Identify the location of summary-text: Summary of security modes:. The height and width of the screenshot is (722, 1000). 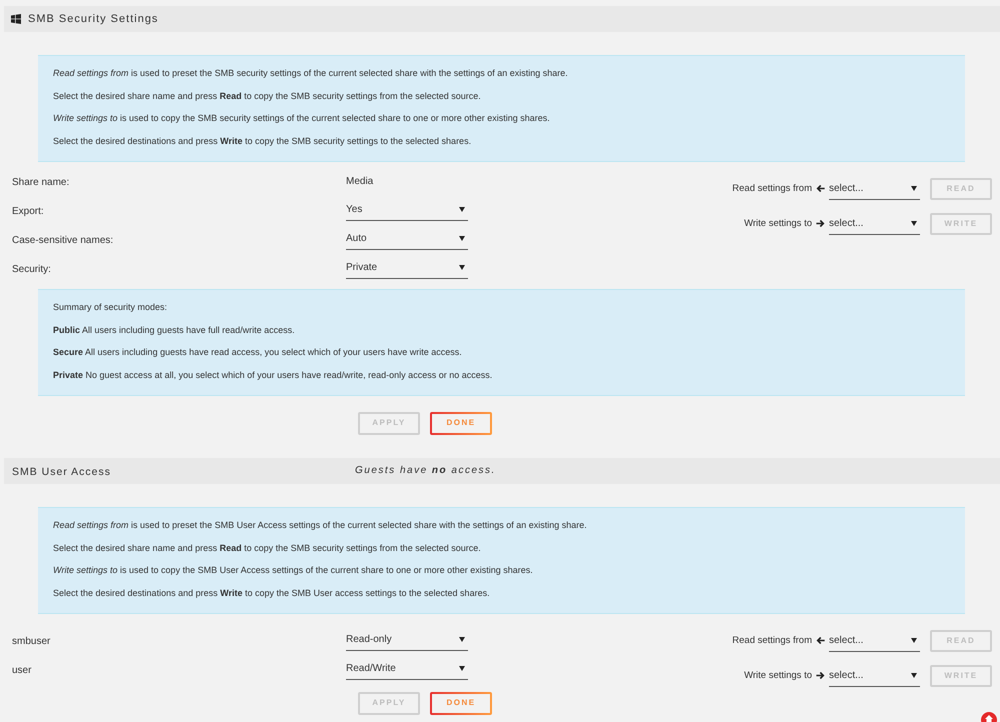
(110, 307).